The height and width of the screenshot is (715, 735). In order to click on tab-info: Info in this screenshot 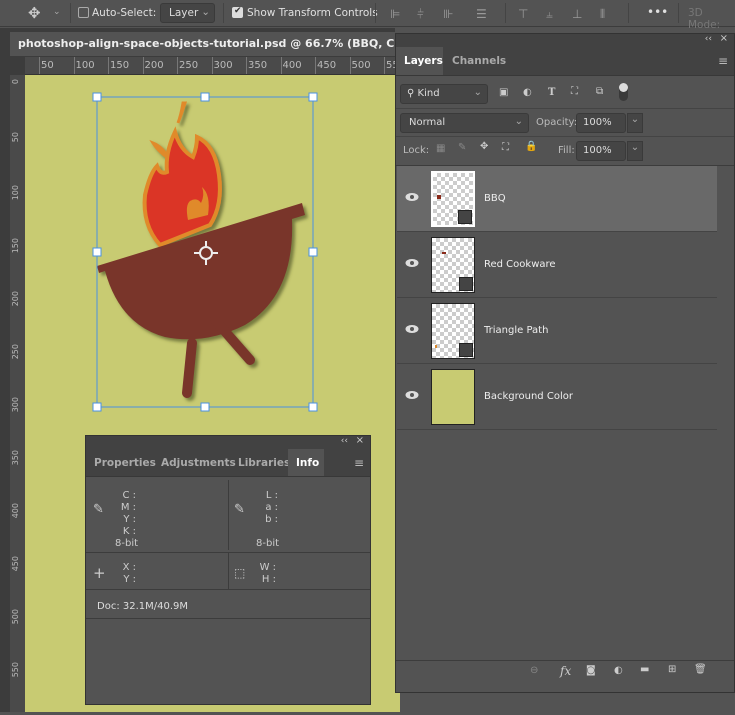, I will do `click(306, 462)`.